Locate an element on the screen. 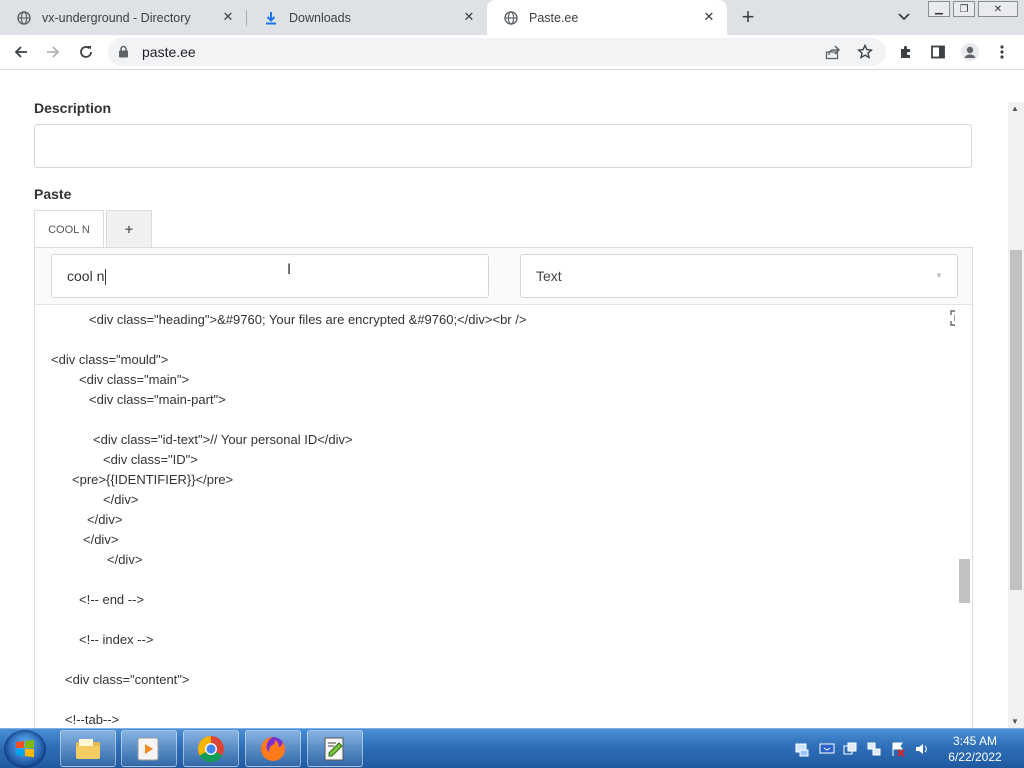 Image resolution: width=1024 pixels, height=768 pixels. add-paste-tab-button: + is located at coordinates (129, 229).